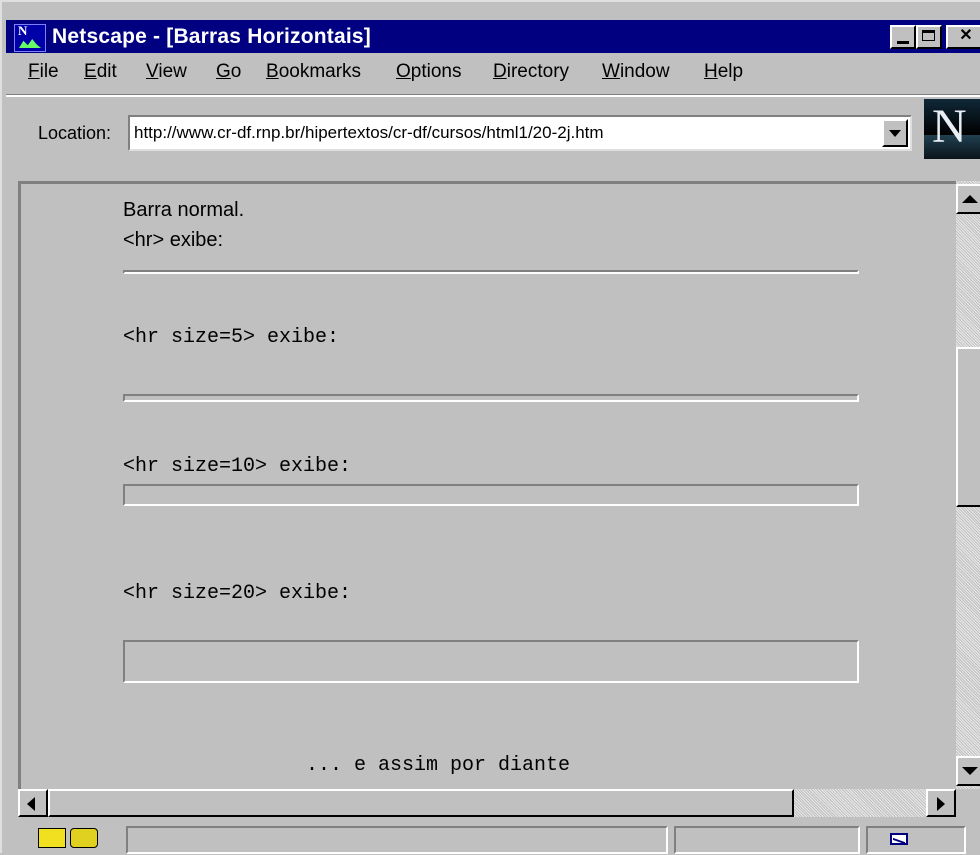 Image resolution: width=980 pixels, height=855 pixels. I want to click on scroll-right-button, so click(941, 803).